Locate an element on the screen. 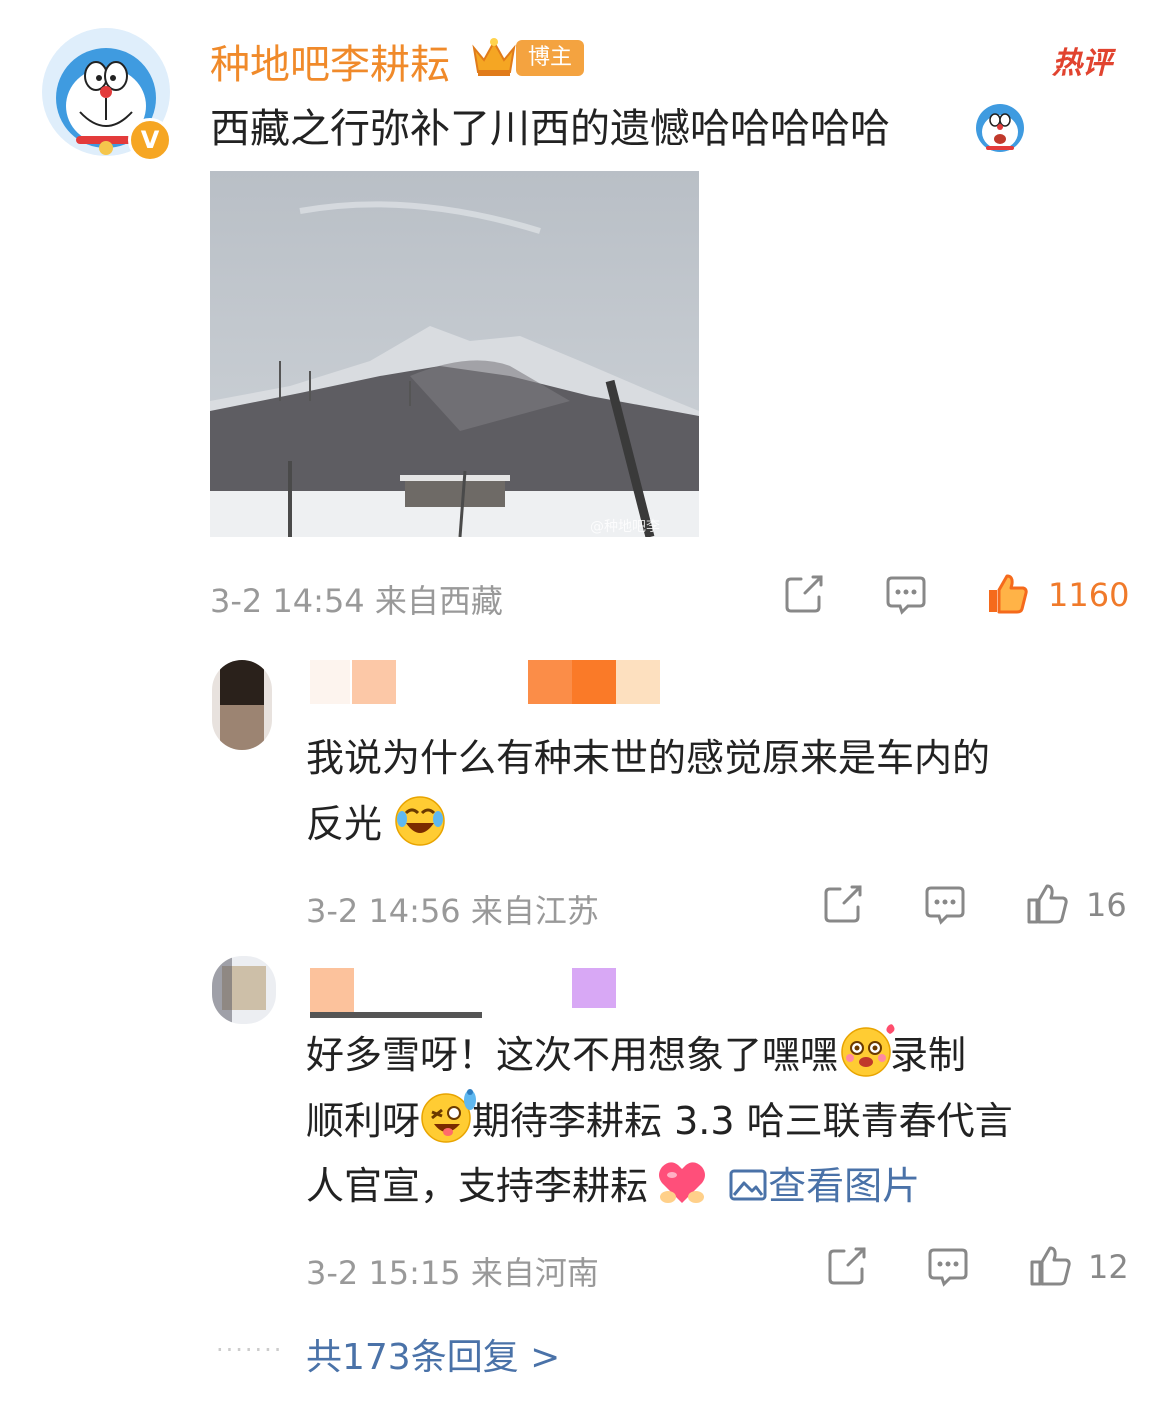 This screenshot has height=1409, width=1170. reply-text-segment: 好多雪呀！这次不用想象了嘿嘿 is located at coordinates (572, 1055).